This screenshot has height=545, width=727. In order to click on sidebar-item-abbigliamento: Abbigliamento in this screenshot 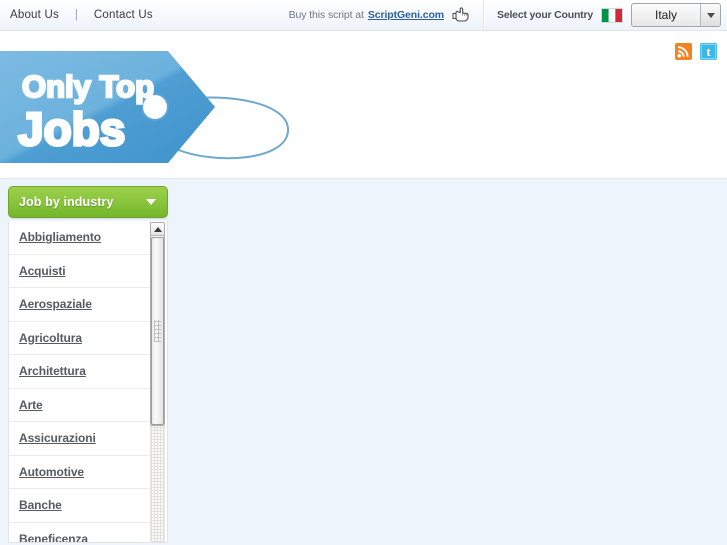, I will do `click(60, 237)`.